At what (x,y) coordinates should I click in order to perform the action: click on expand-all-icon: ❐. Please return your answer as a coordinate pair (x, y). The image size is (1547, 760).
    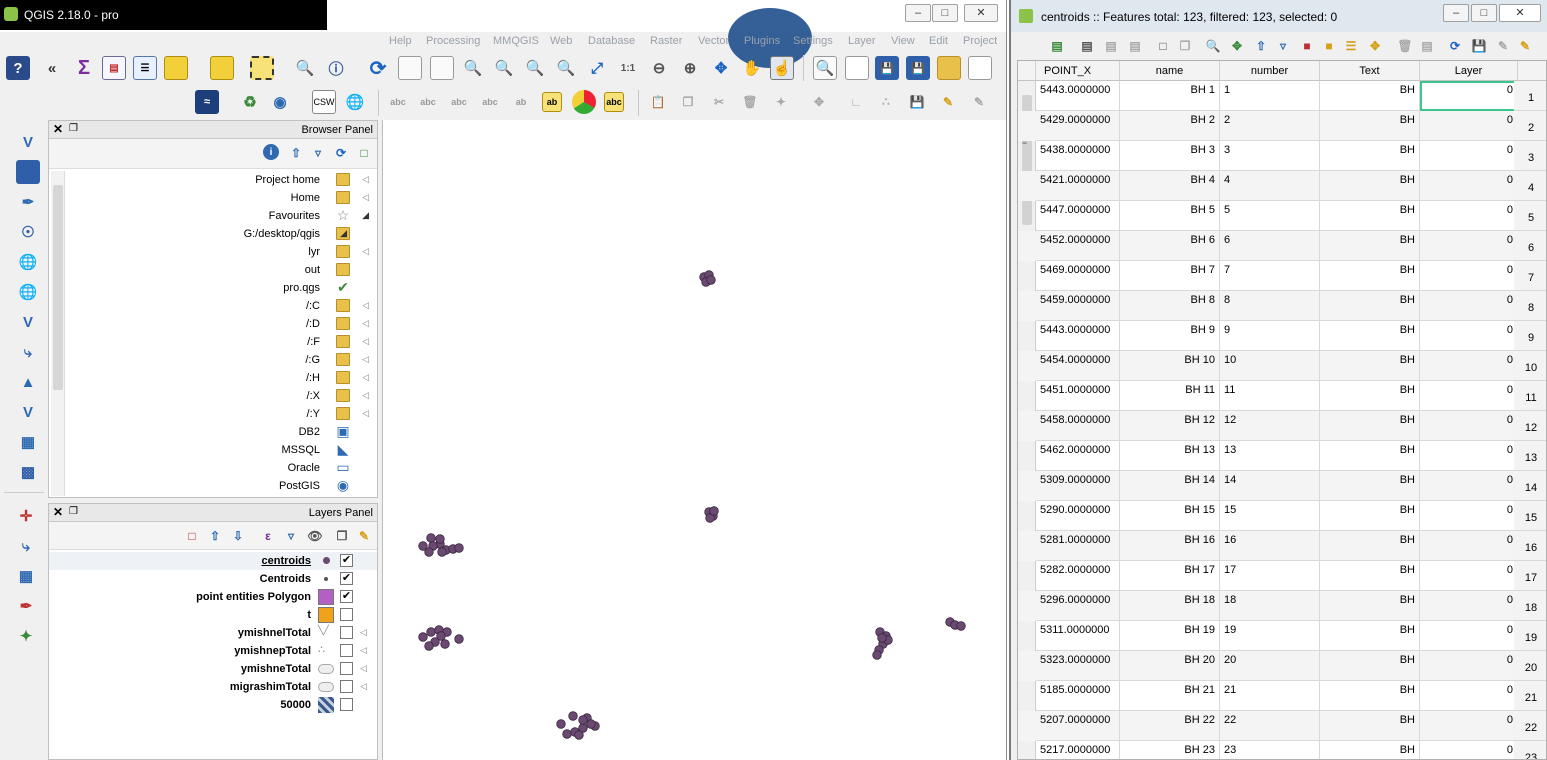
    Looking at the image, I should click on (342, 536).